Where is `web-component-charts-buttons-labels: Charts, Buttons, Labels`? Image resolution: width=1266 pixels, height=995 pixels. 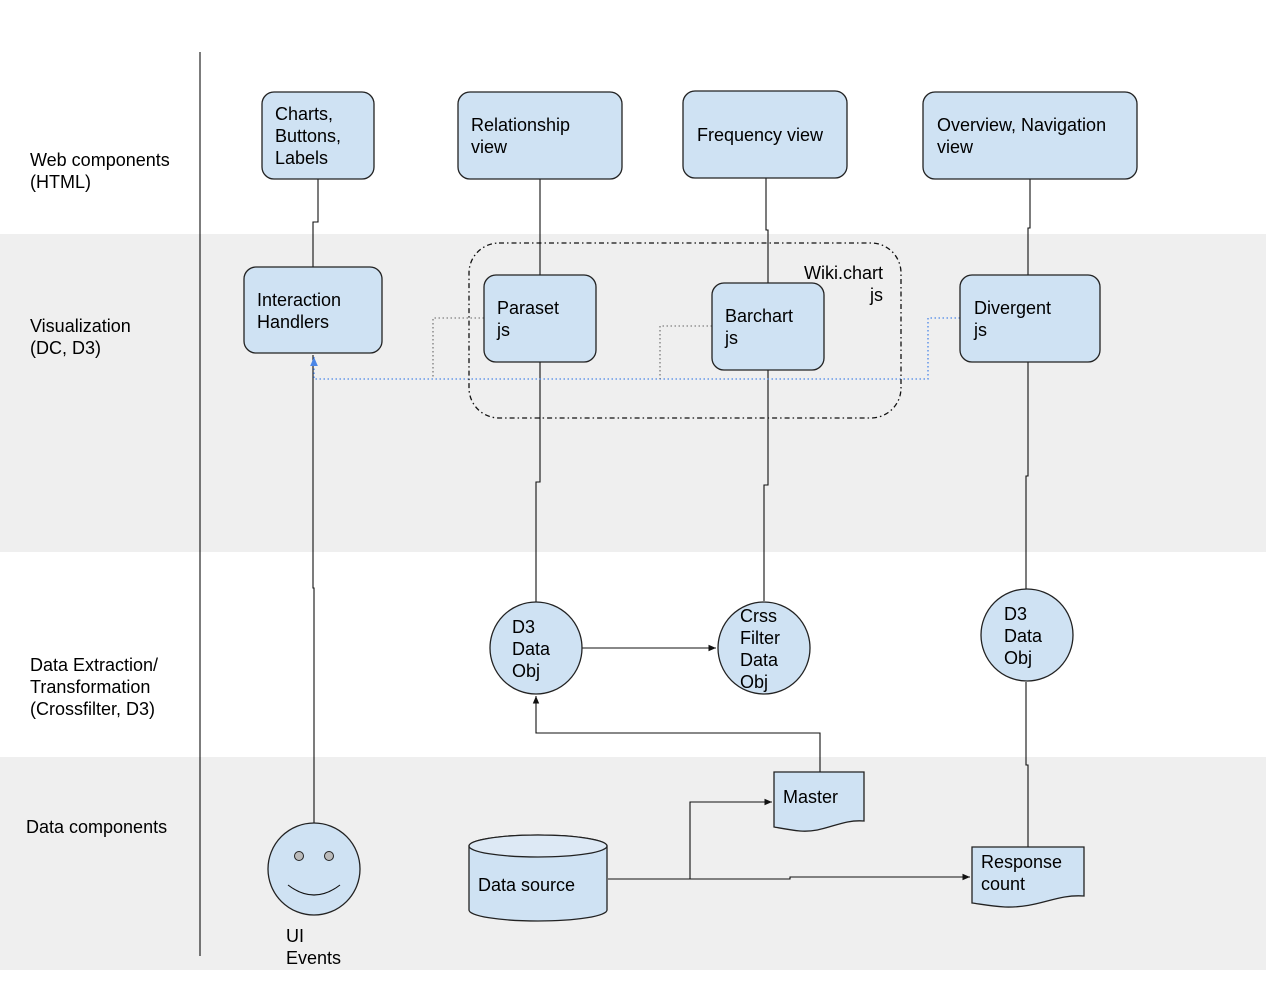 web-component-charts-buttons-labels: Charts, Buttons, Labels is located at coordinates (318, 135).